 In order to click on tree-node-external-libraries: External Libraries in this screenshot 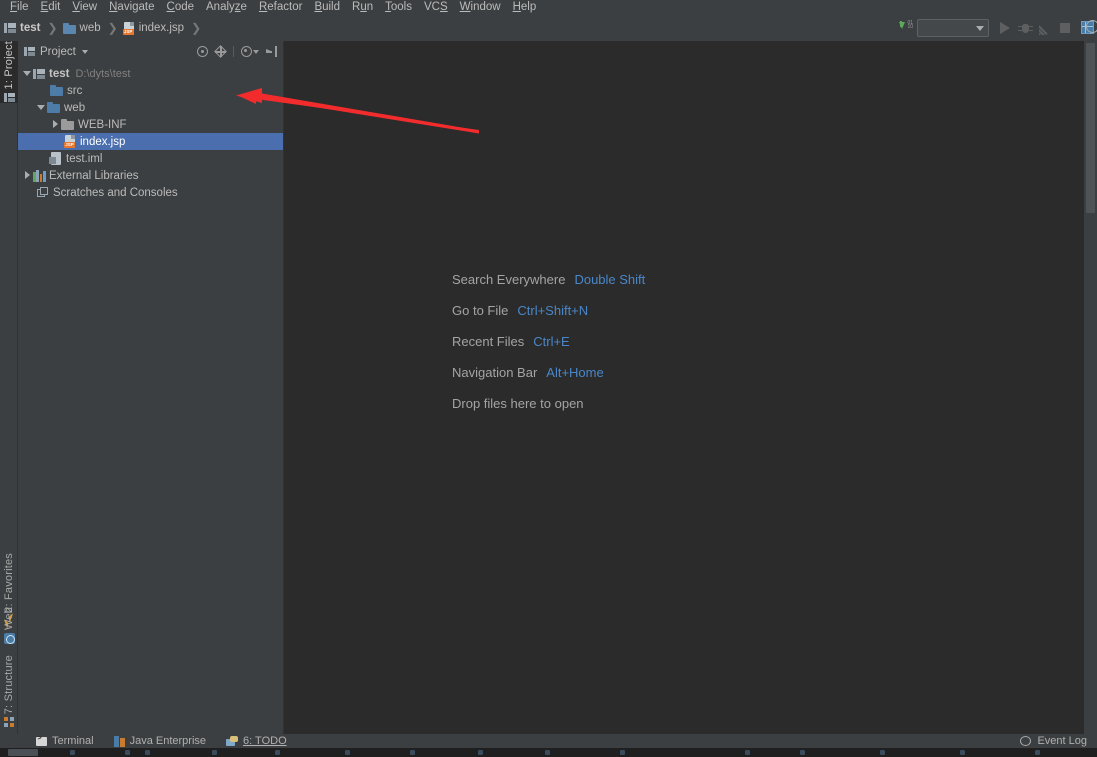, I will do `click(150, 175)`.